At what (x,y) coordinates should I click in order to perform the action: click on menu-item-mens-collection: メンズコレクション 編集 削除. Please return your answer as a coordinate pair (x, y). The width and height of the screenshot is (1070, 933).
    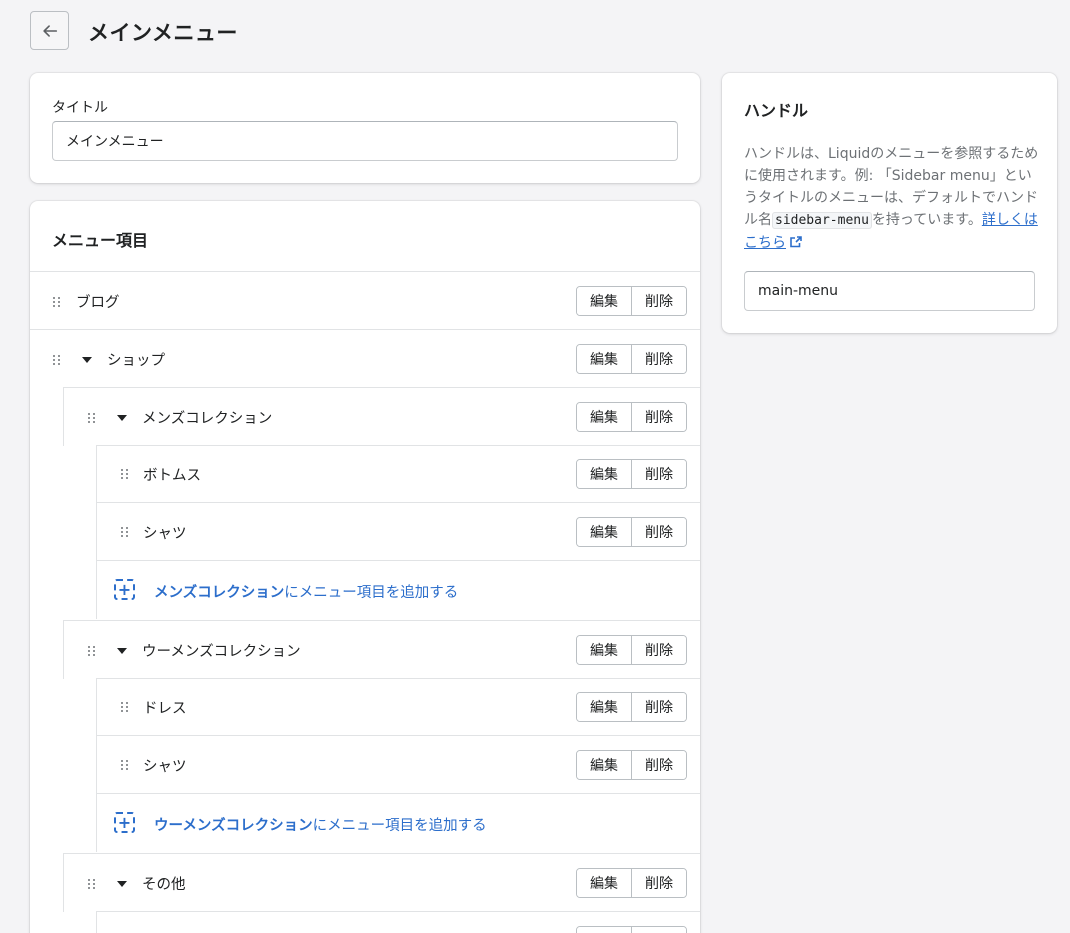
    Looking at the image, I should click on (381, 416).